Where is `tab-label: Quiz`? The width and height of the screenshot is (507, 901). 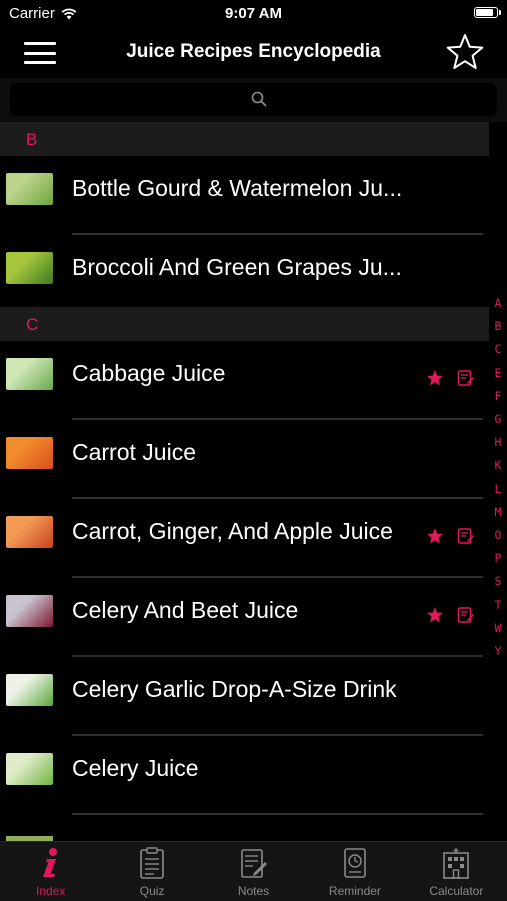
tab-label: Quiz is located at coordinates (152, 891).